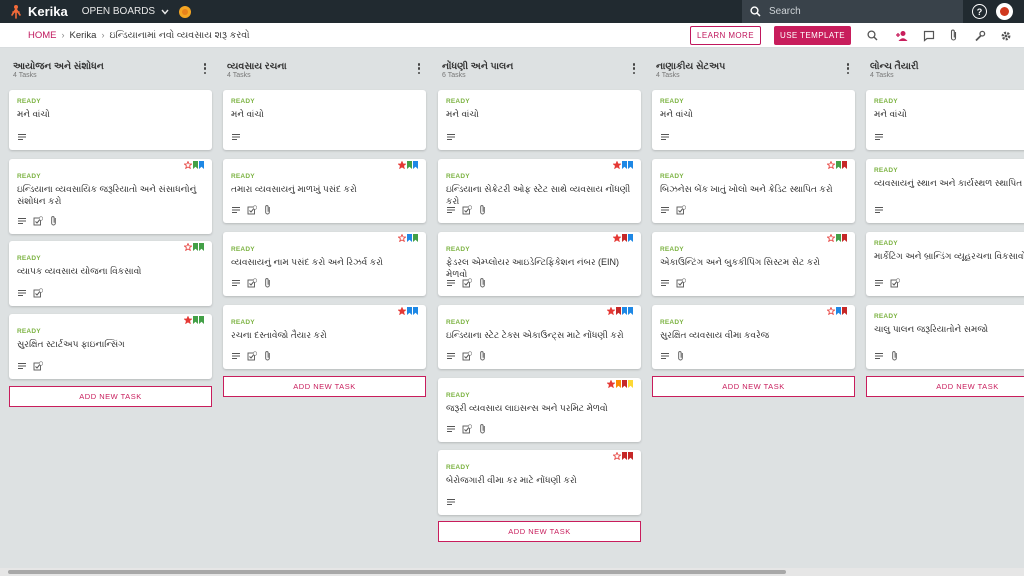  I want to click on column-title: નોંધણી અને પાલન, so click(477, 66).